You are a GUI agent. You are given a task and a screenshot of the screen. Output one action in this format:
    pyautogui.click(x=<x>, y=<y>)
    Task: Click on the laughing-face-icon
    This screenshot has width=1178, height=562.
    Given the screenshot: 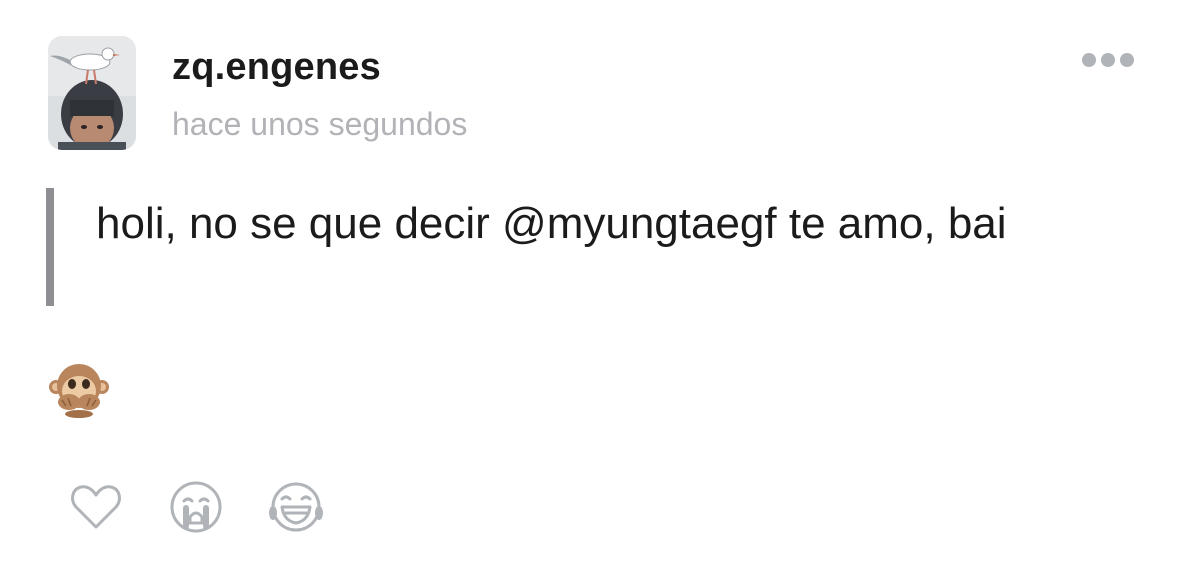 What is the action you would take?
    pyautogui.click(x=296, y=507)
    